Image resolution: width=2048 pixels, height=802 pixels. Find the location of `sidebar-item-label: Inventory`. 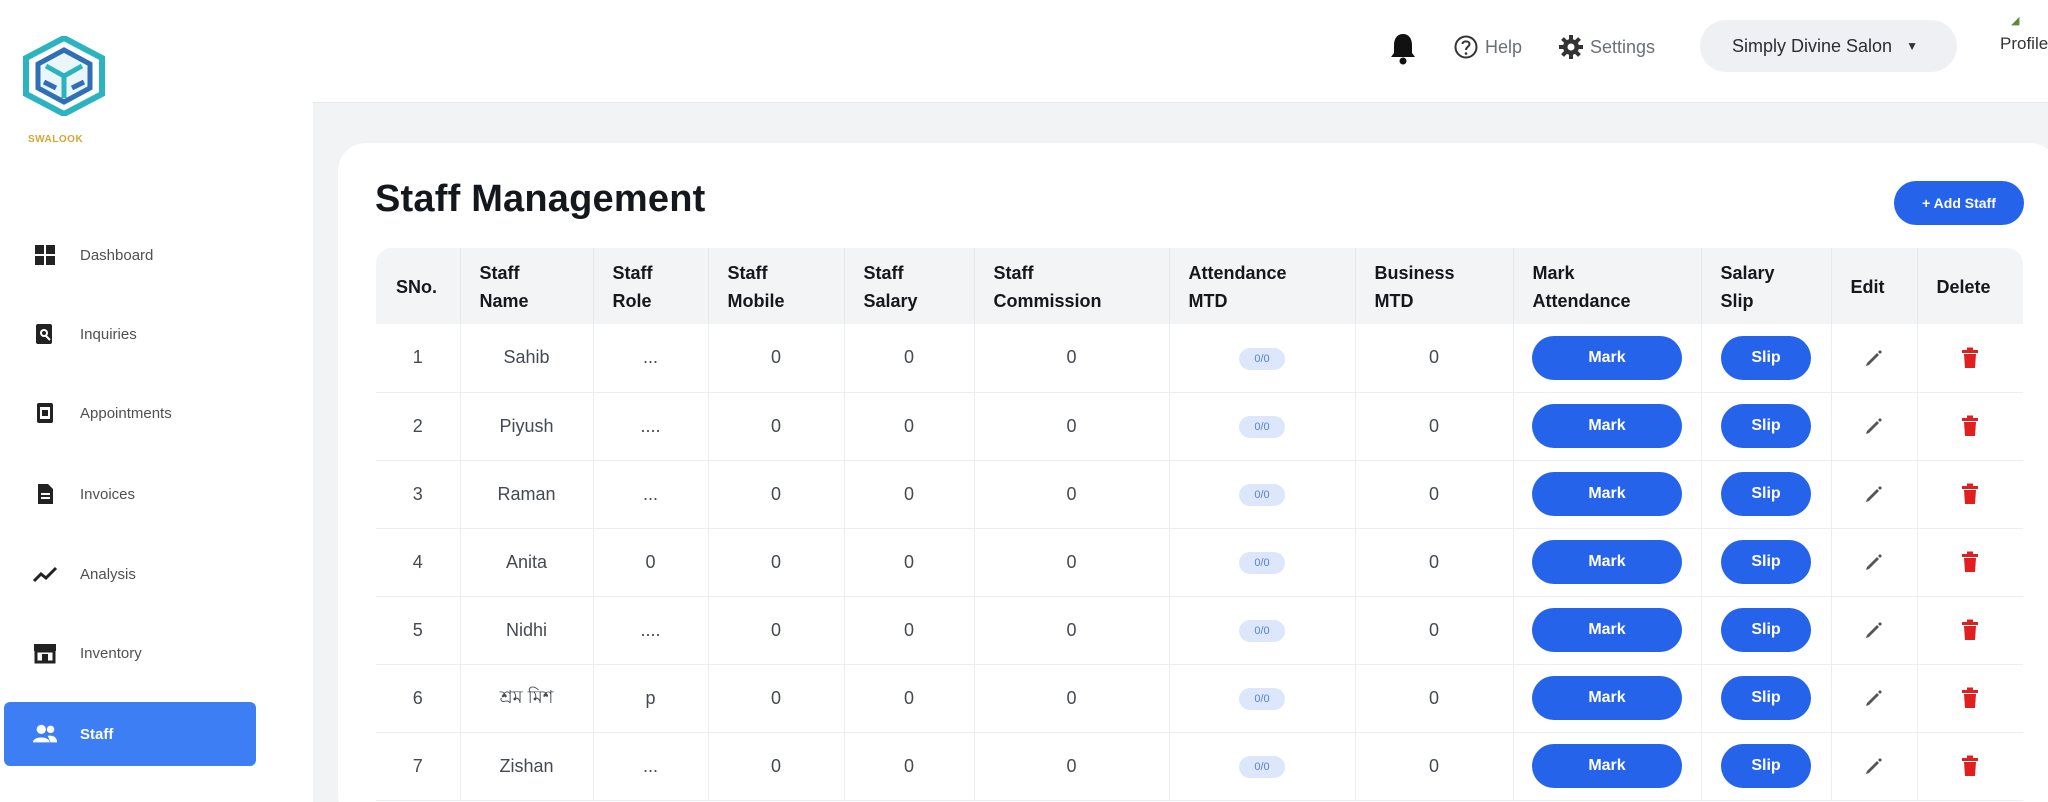

sidebar-item-label: Inventory is located at coordinates (111, 653).